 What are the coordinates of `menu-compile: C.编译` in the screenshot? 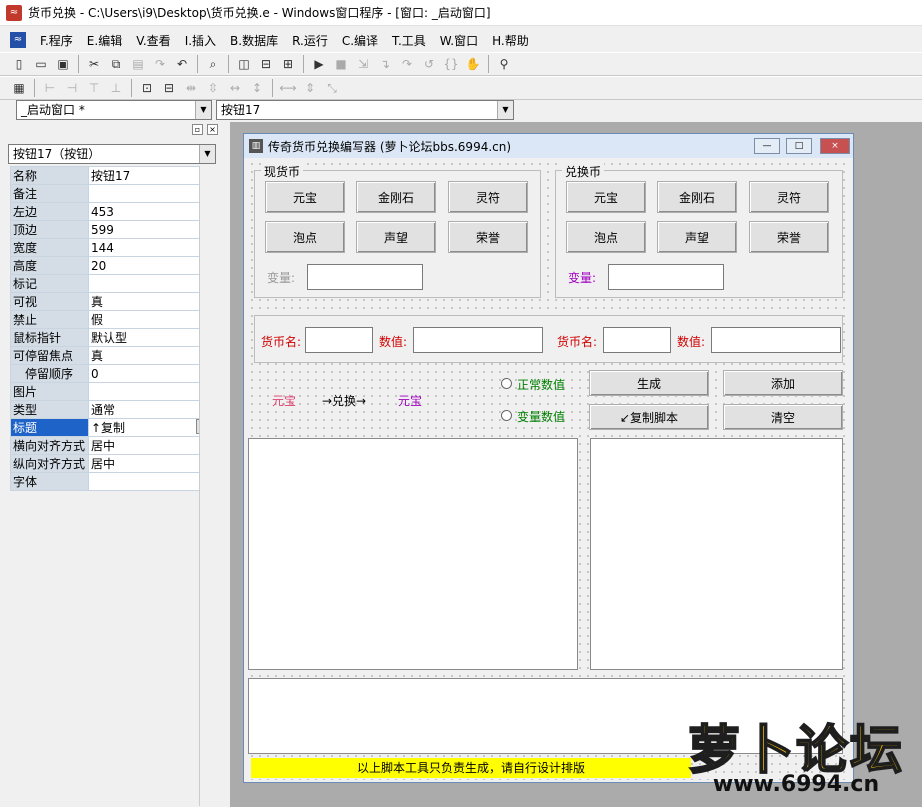 It's located at (360, 40).